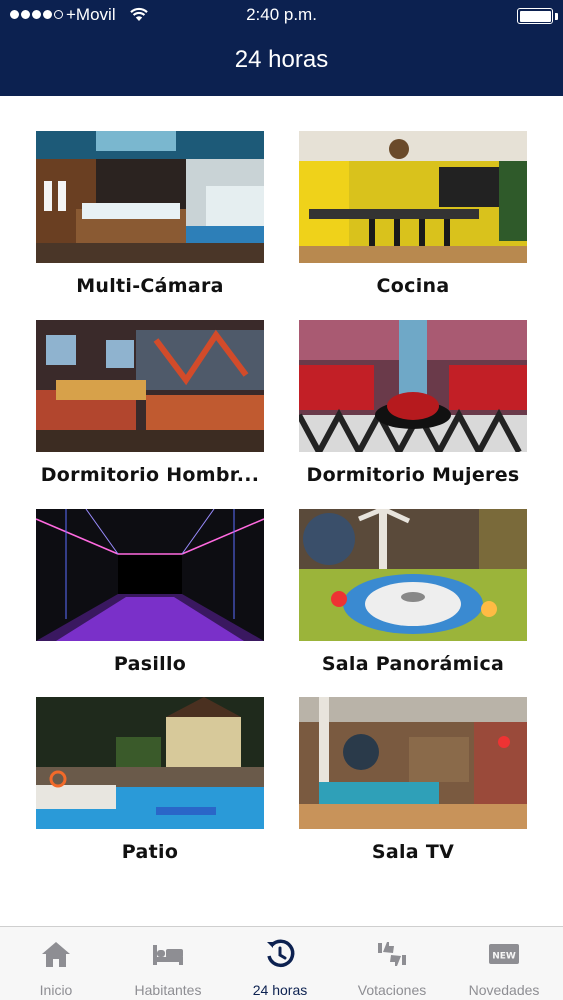 The height and width of the screenshot is (1000, 563). I want to click on room-label: Sala Panorámica, so click(413, 664).